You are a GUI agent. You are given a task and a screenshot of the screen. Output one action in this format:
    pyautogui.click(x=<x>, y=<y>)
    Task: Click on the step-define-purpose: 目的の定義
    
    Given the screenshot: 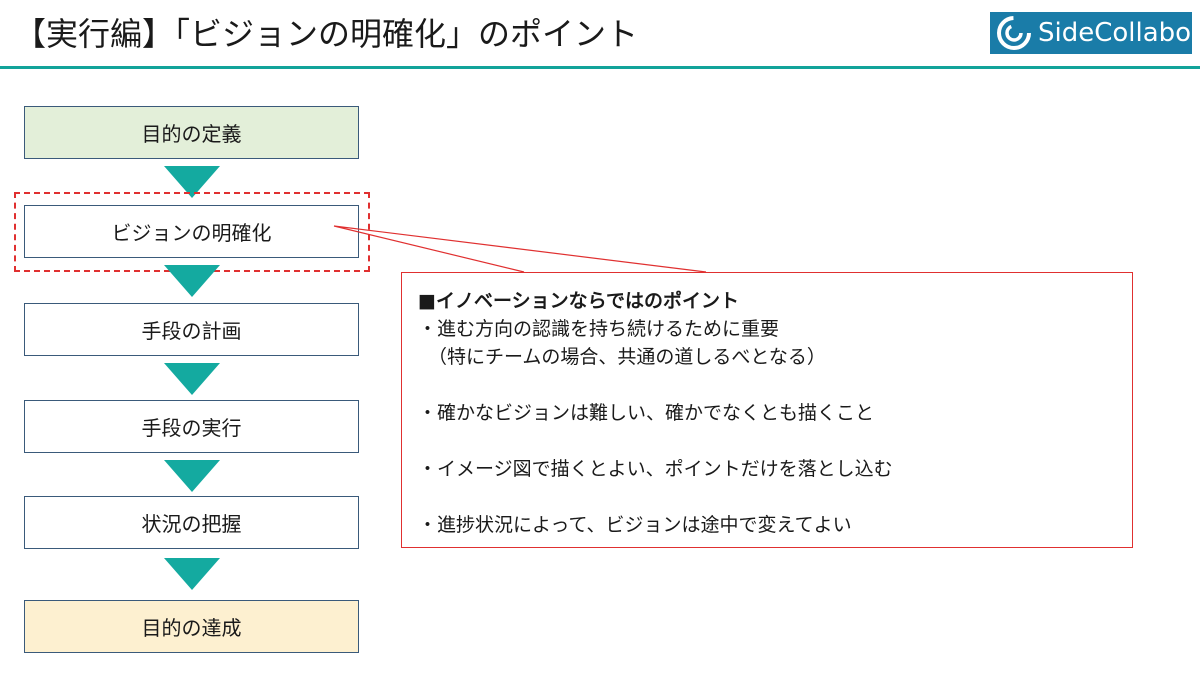 What is the action you would take?
    pyautogui.click(x=191, y=132)
    